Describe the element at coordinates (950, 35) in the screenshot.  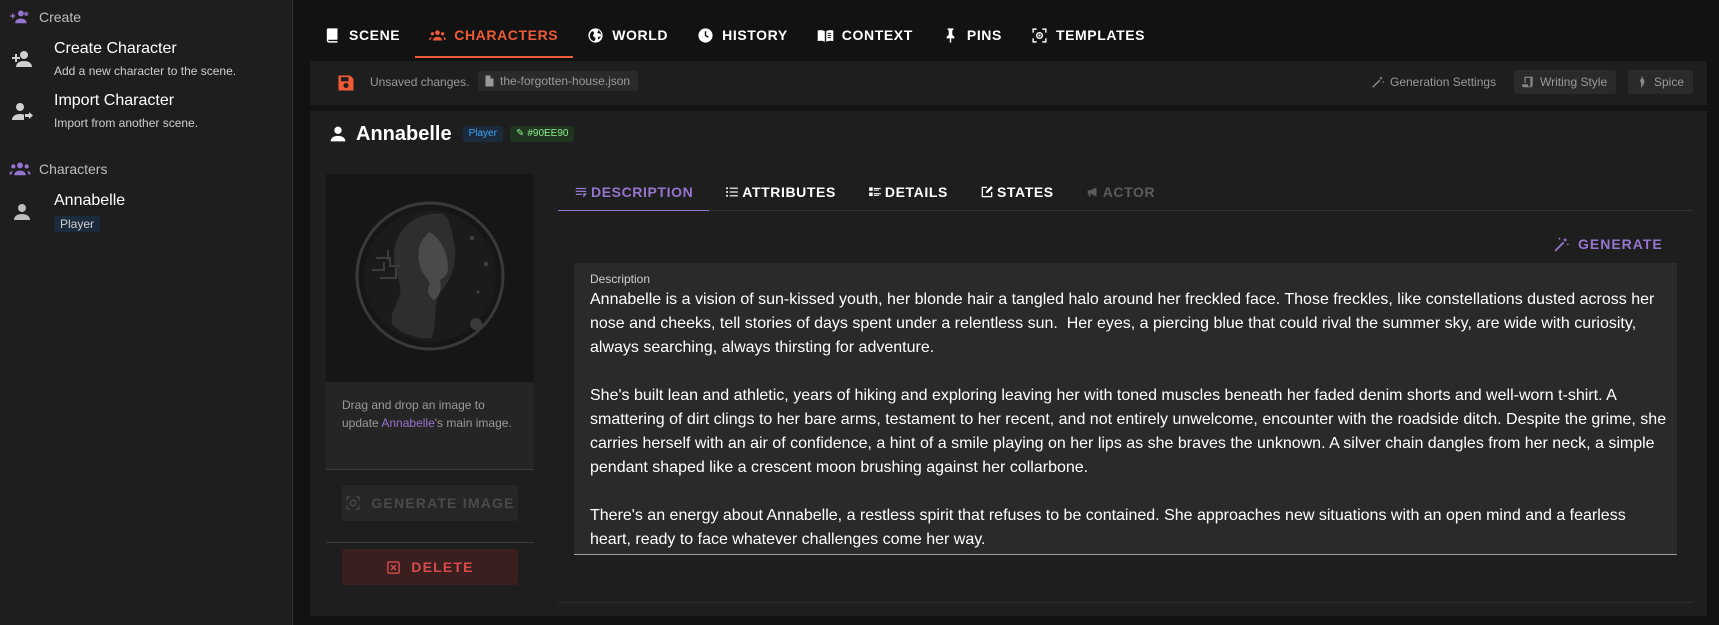
I see `pin-icon` at that location.